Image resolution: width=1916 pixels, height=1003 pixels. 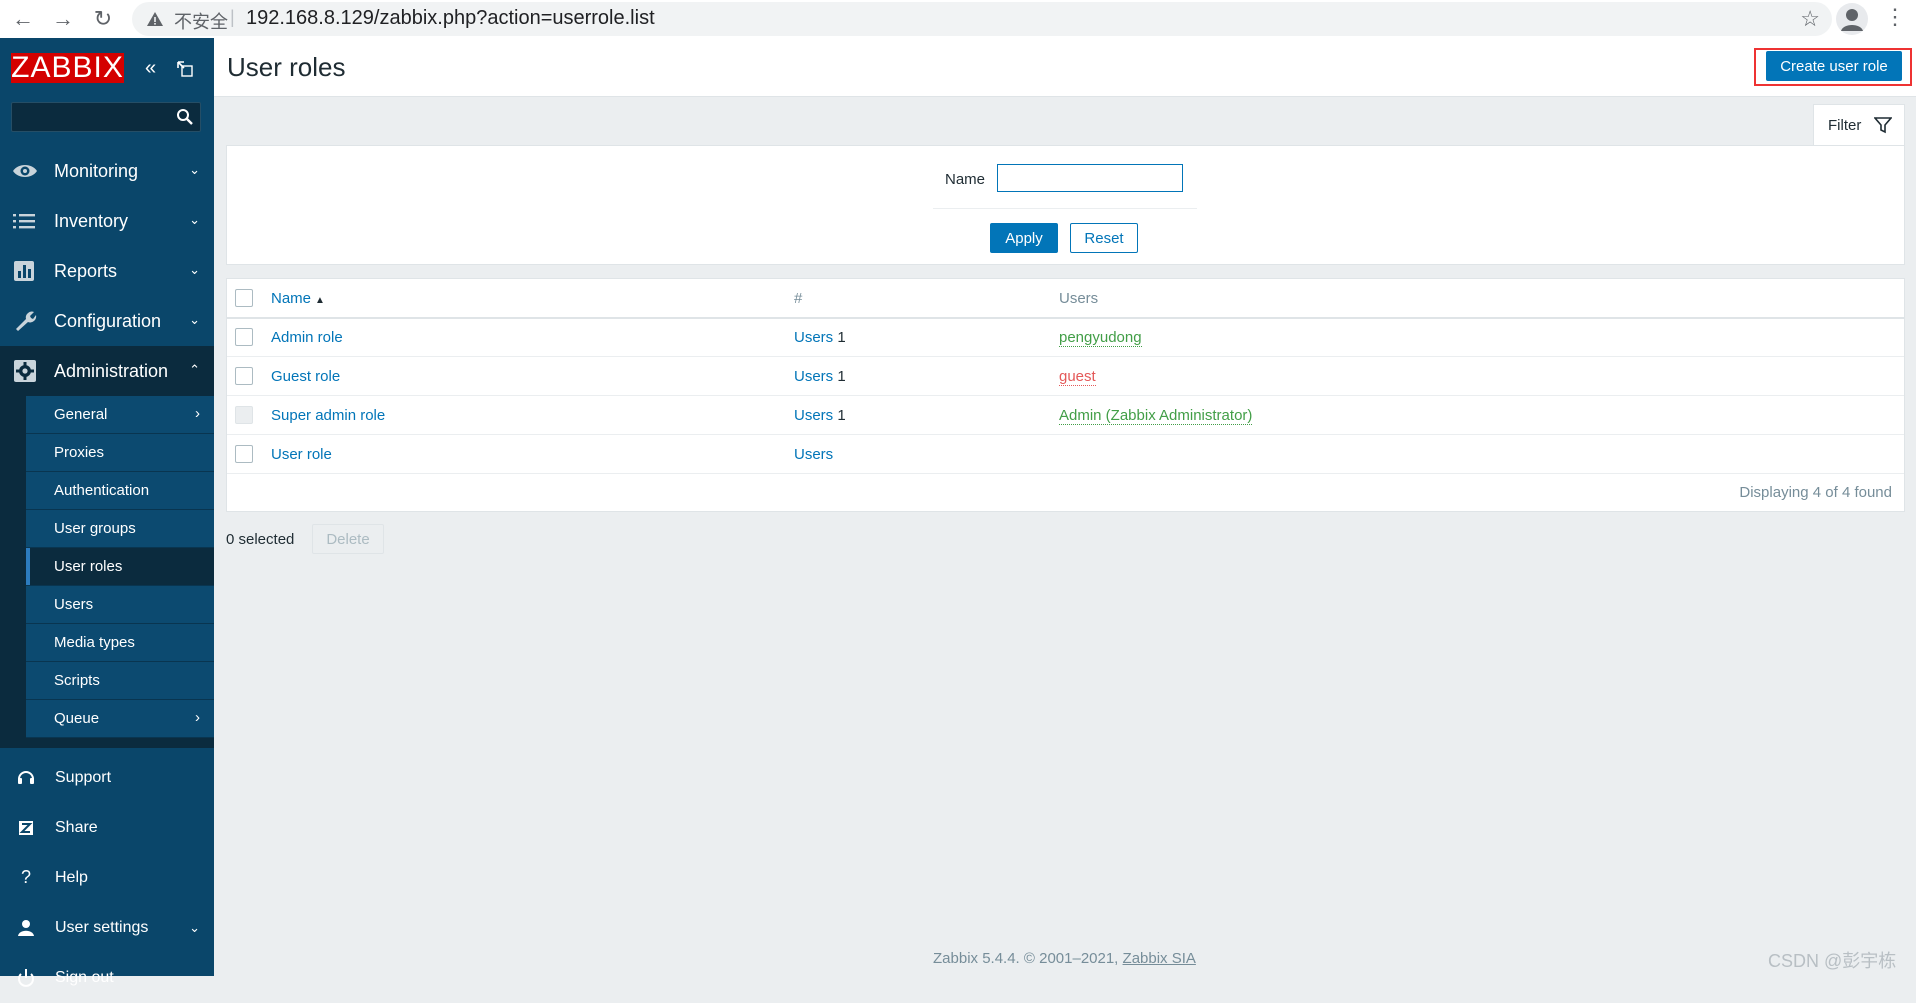 I want to click on menu-label: Inventory, so click(x=91, y=221).